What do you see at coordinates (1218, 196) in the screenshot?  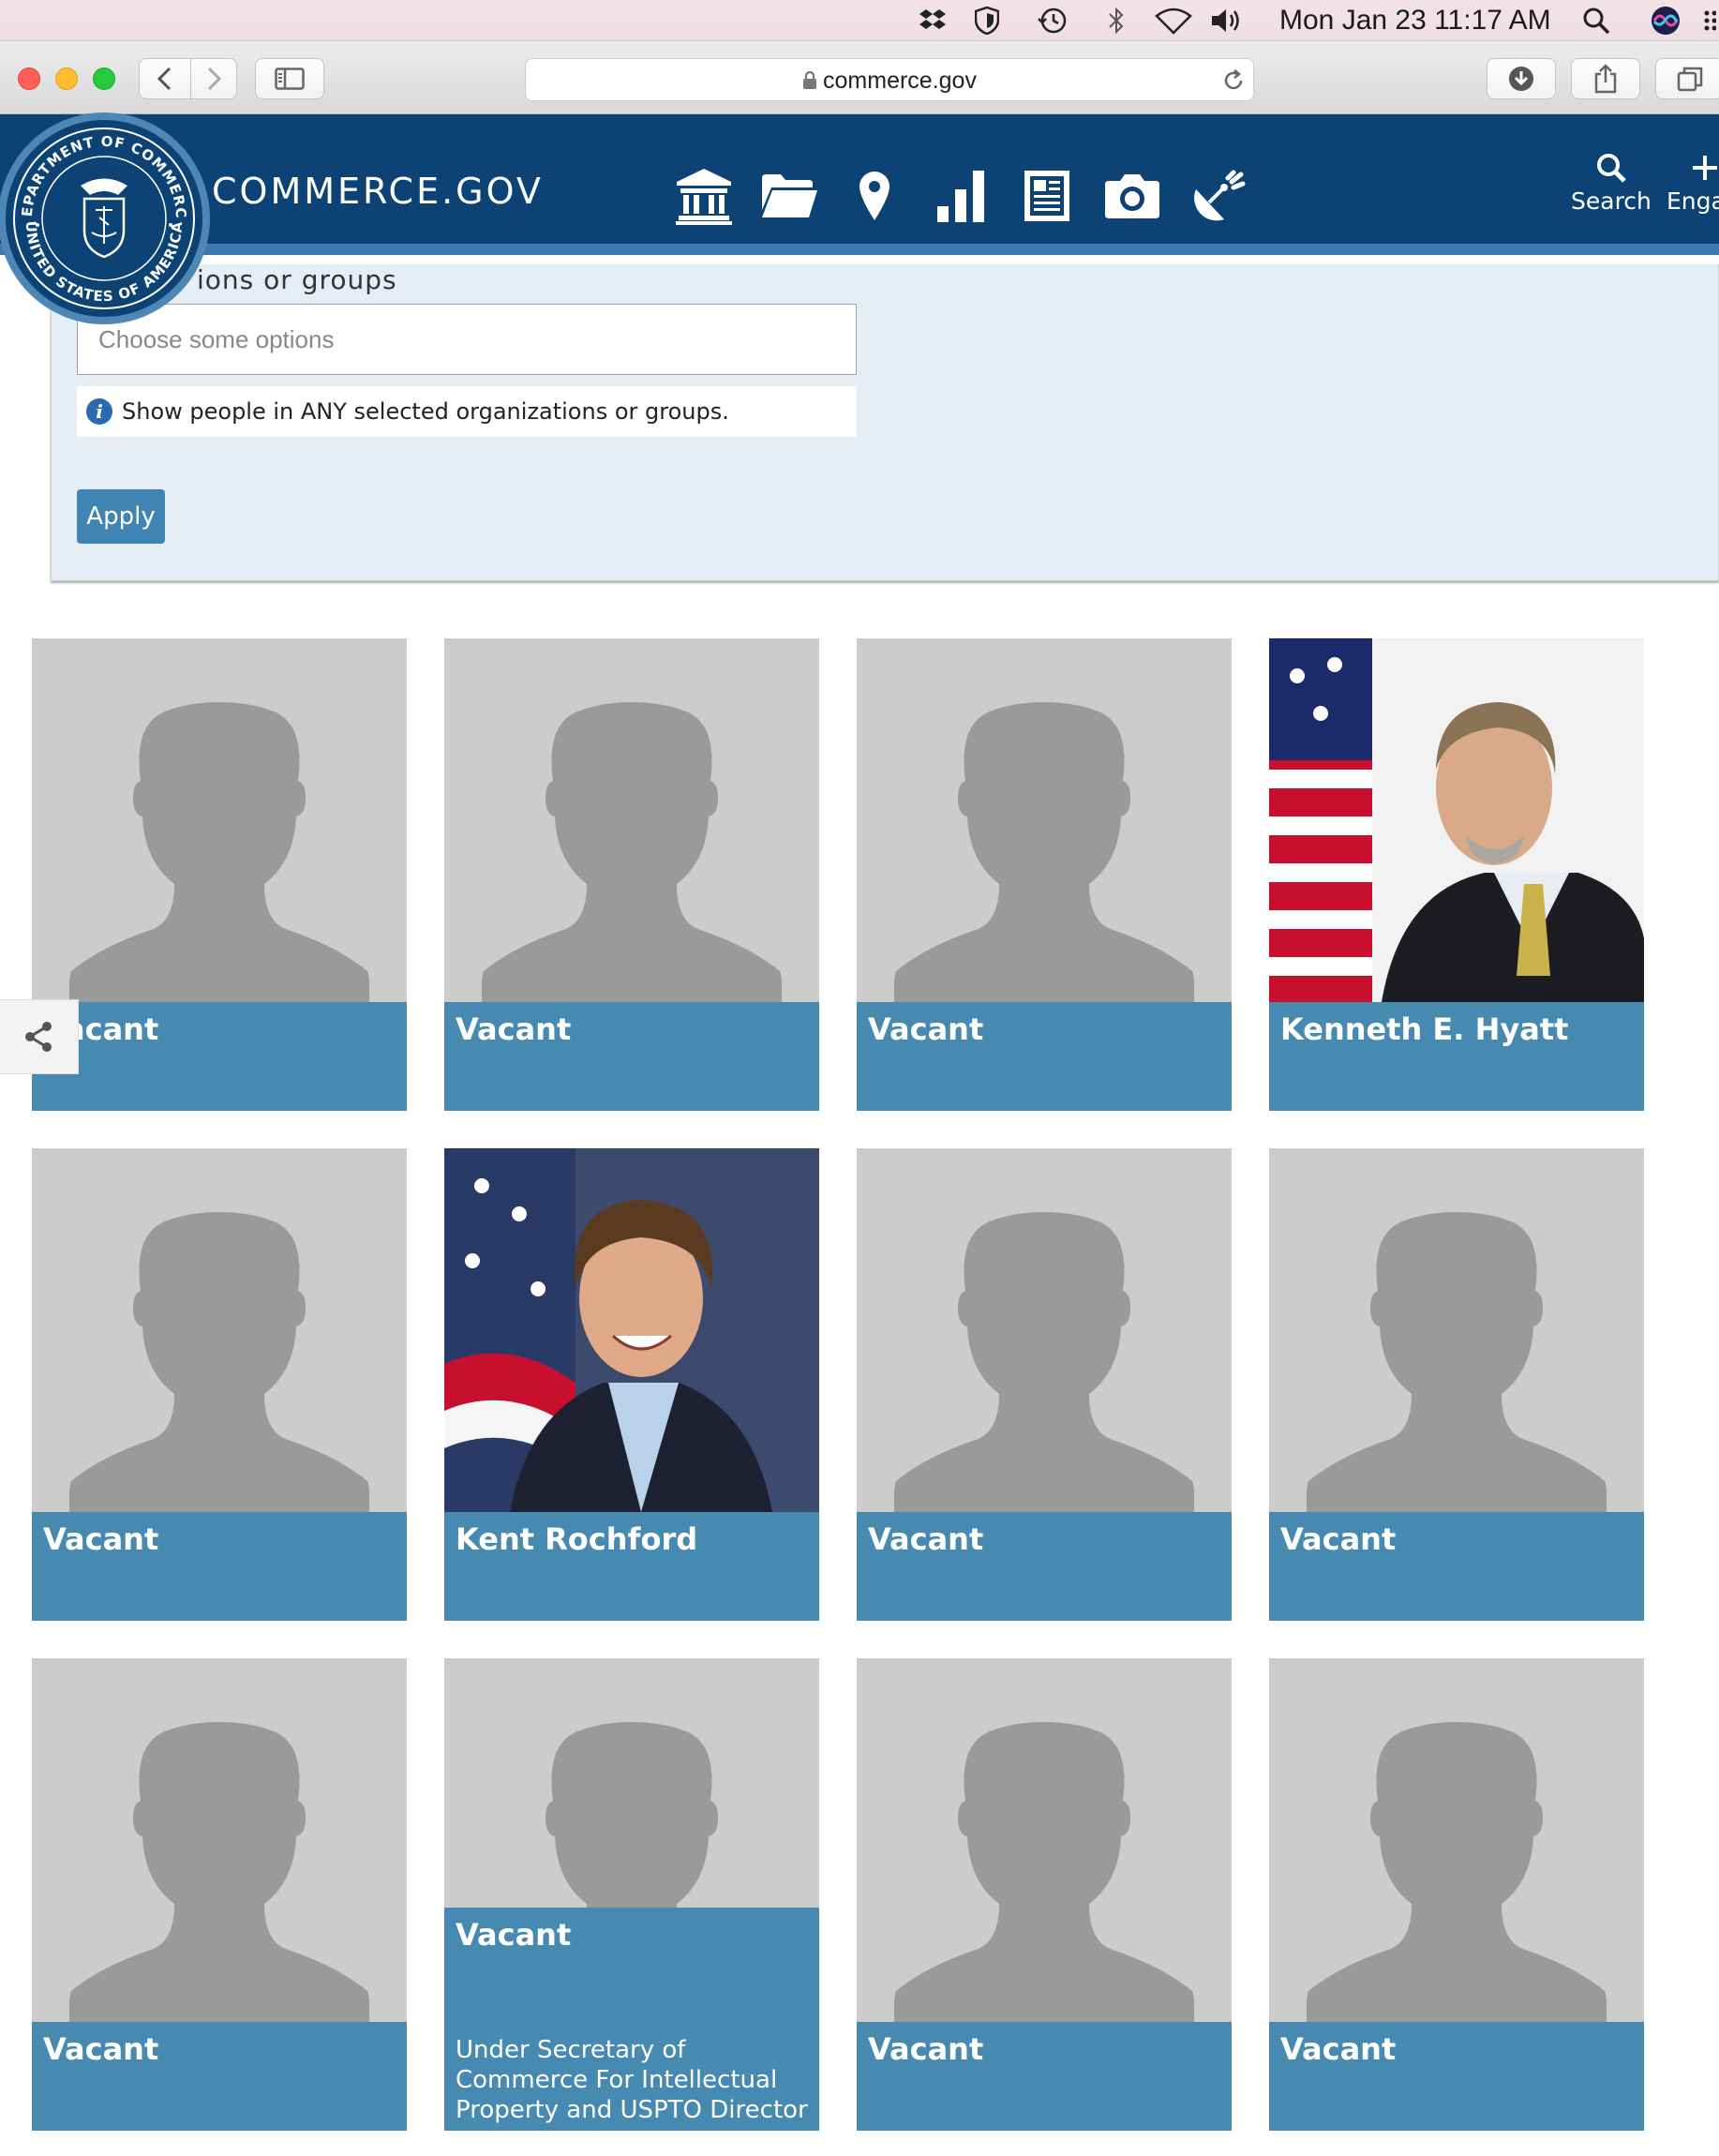 I see `satellite-dish-icon` at bounding box center [1218, 196].